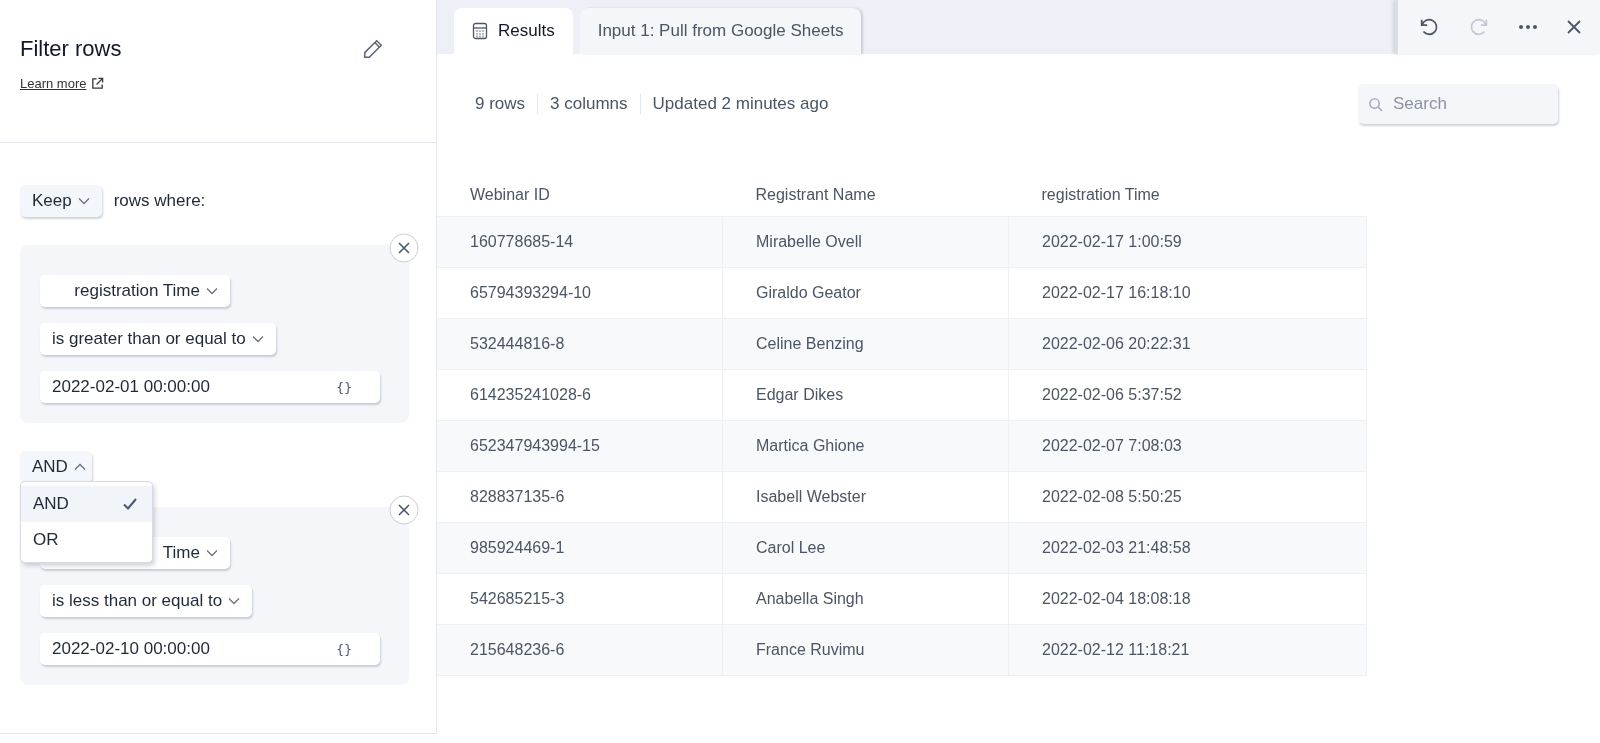 The width and height of the screenshot is (1600, 743). Describe the element at coordinates (865, 344) in the screenshot. I see `table-cell: Celine Benzing` at that location.